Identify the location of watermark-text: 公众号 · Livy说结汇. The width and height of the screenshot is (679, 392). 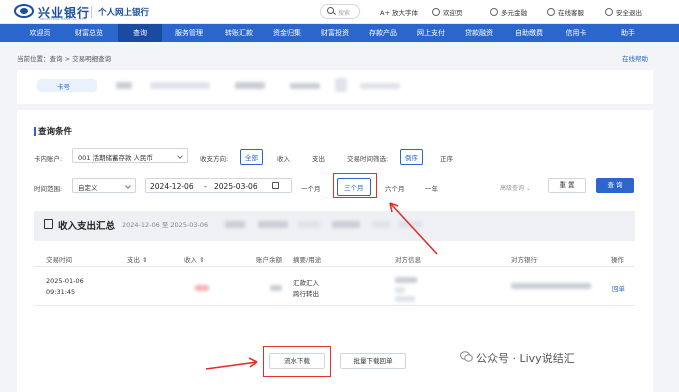
(525, 358).